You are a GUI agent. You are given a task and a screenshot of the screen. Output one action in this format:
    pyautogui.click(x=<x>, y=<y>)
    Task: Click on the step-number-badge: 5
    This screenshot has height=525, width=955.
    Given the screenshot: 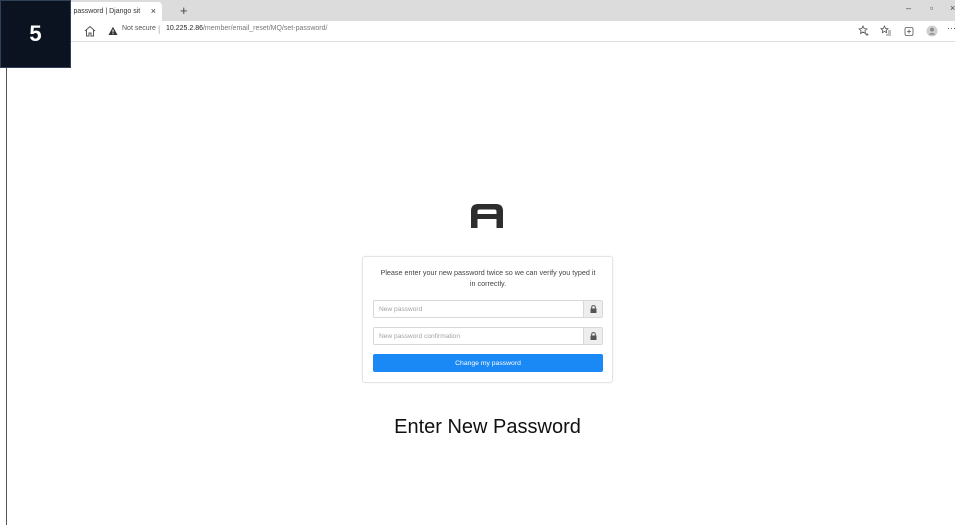 What is the action you would take?
    pyautogui.click(x=35, y=34)
    